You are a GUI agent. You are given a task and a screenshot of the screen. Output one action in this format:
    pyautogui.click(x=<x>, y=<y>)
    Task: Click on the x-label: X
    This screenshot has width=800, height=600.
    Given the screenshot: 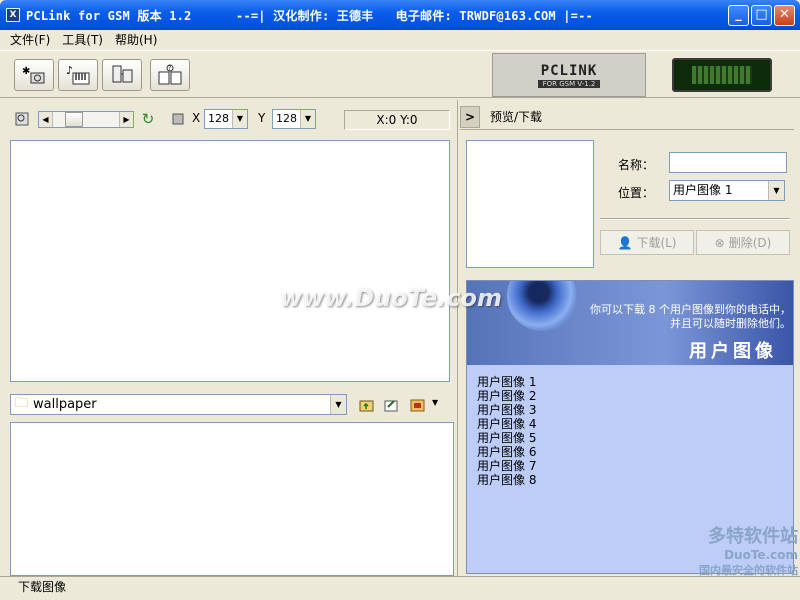 What is the action you would take?
    pyautogui.click(x=196, y=118)
    